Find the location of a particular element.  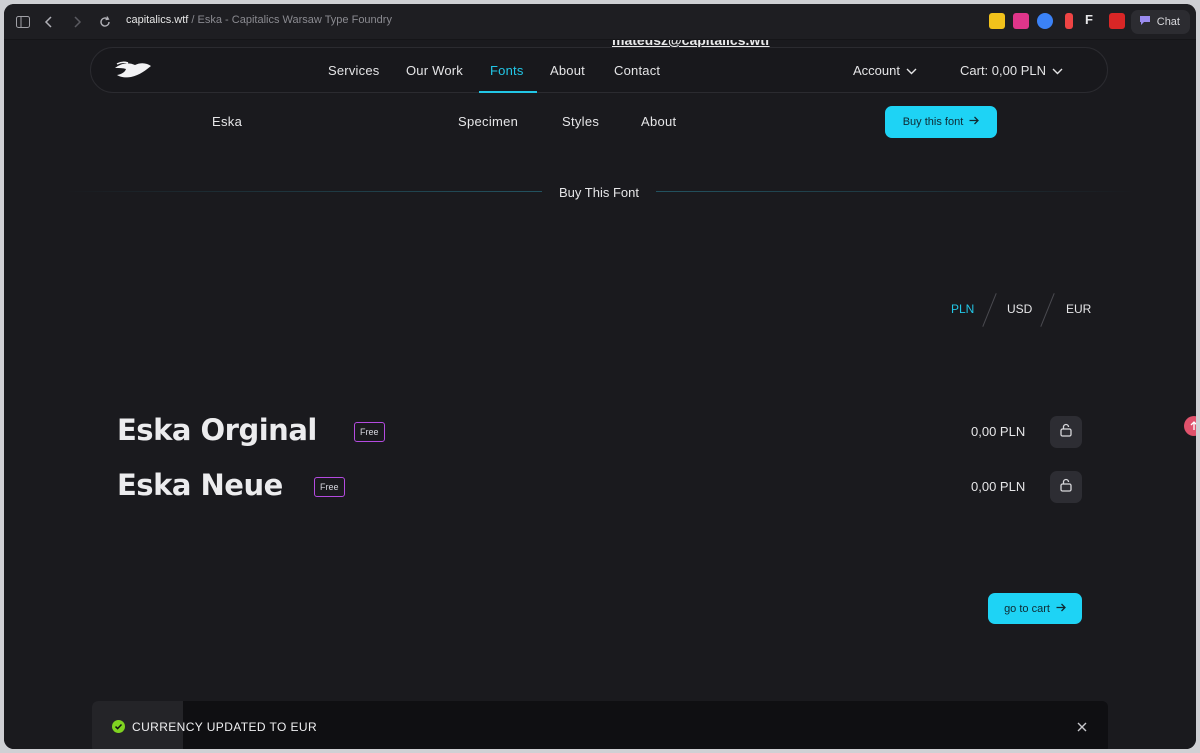

buy-button-label: Buy this font is located at coordinates (933, 122).